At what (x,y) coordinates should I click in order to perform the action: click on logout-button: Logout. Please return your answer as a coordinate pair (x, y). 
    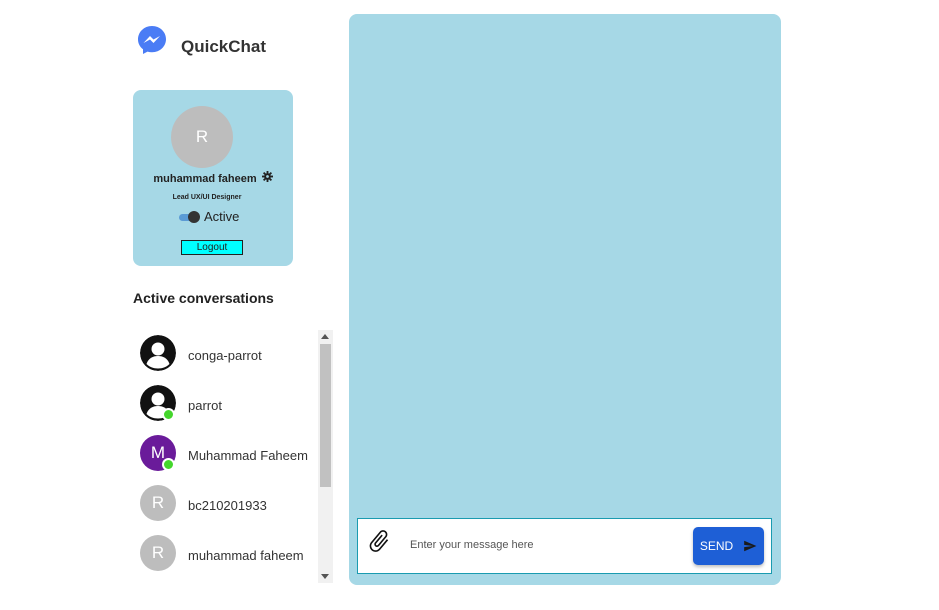
    Looking at the image, I should click on (212, 247).